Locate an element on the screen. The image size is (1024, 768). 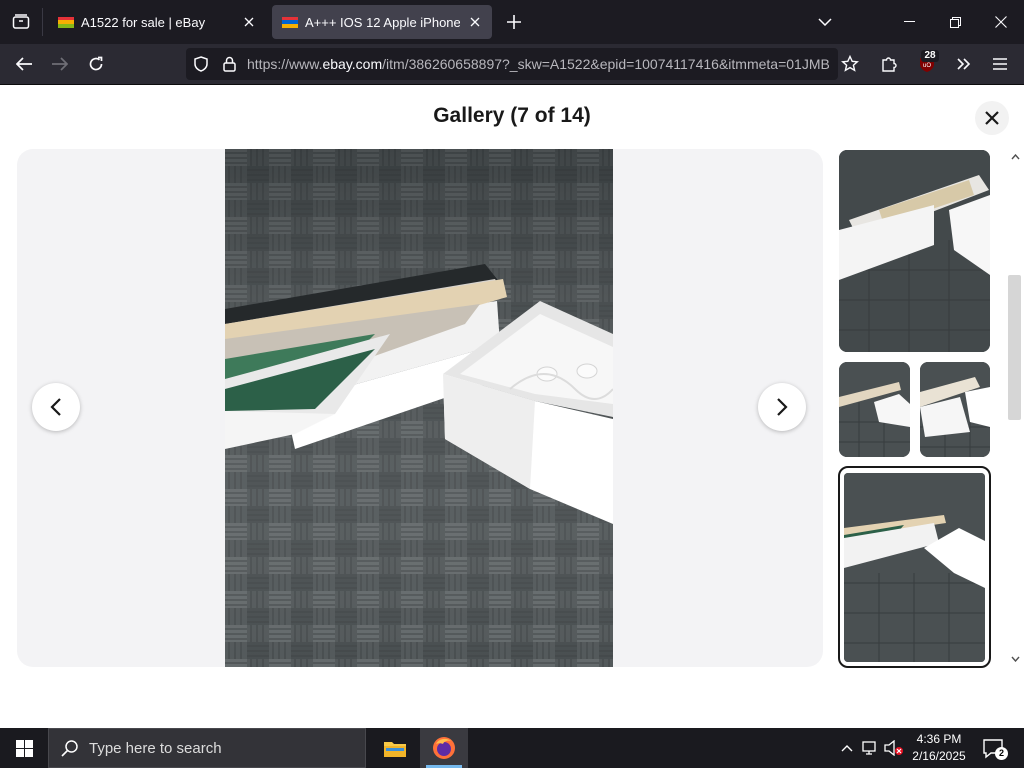
notification-count-badge: 2 is located at coordinates (1001, 753).